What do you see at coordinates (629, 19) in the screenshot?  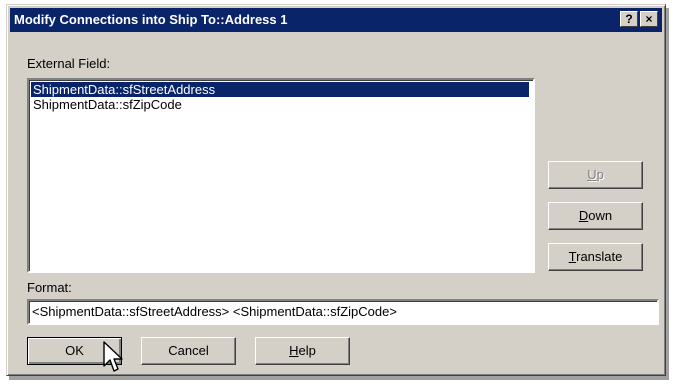 I see `help-title-button: ?` at bounding box center [629, 19].